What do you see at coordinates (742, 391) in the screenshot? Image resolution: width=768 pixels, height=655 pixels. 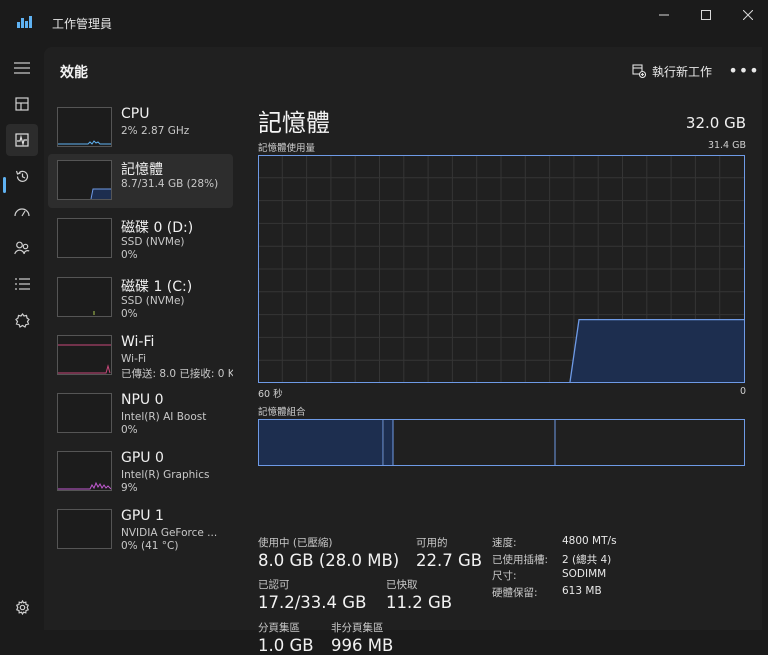 I see `time-axis-end: 0` at bounding box center [742, 391].